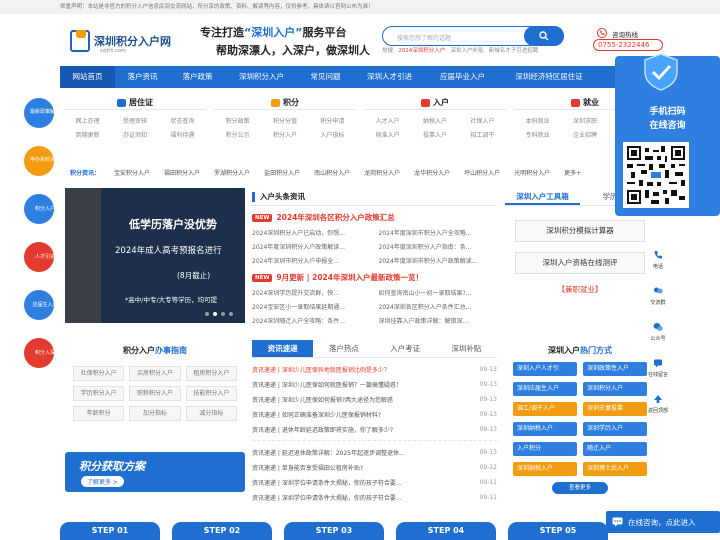 This screenshot has width=720, height=540. What do you see at coordinates (580, 291) in the screenshot?
I see `part-time-job-link: 【兼职就业】` at bounding box center [580, 291].